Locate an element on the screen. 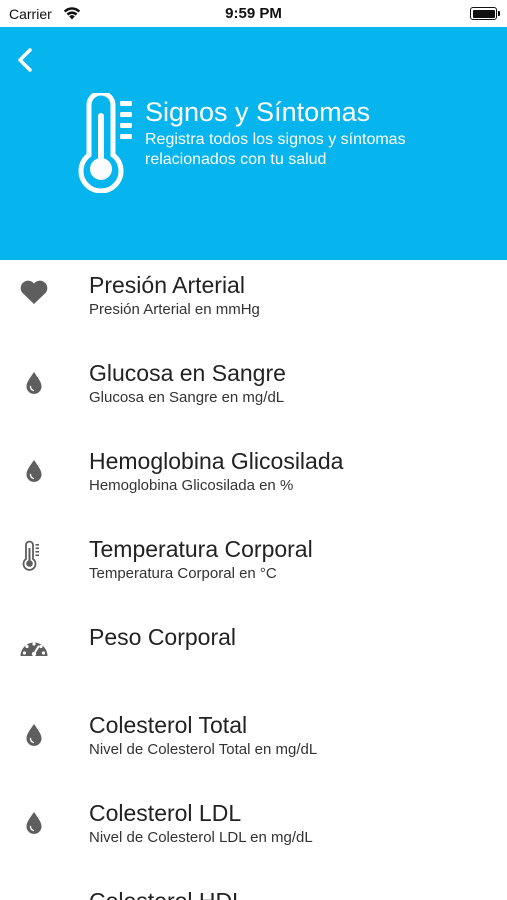 The height and width of the screenshot is (900, 507). page-title: Signos y Síntomas is located at coordinates (258, 112).